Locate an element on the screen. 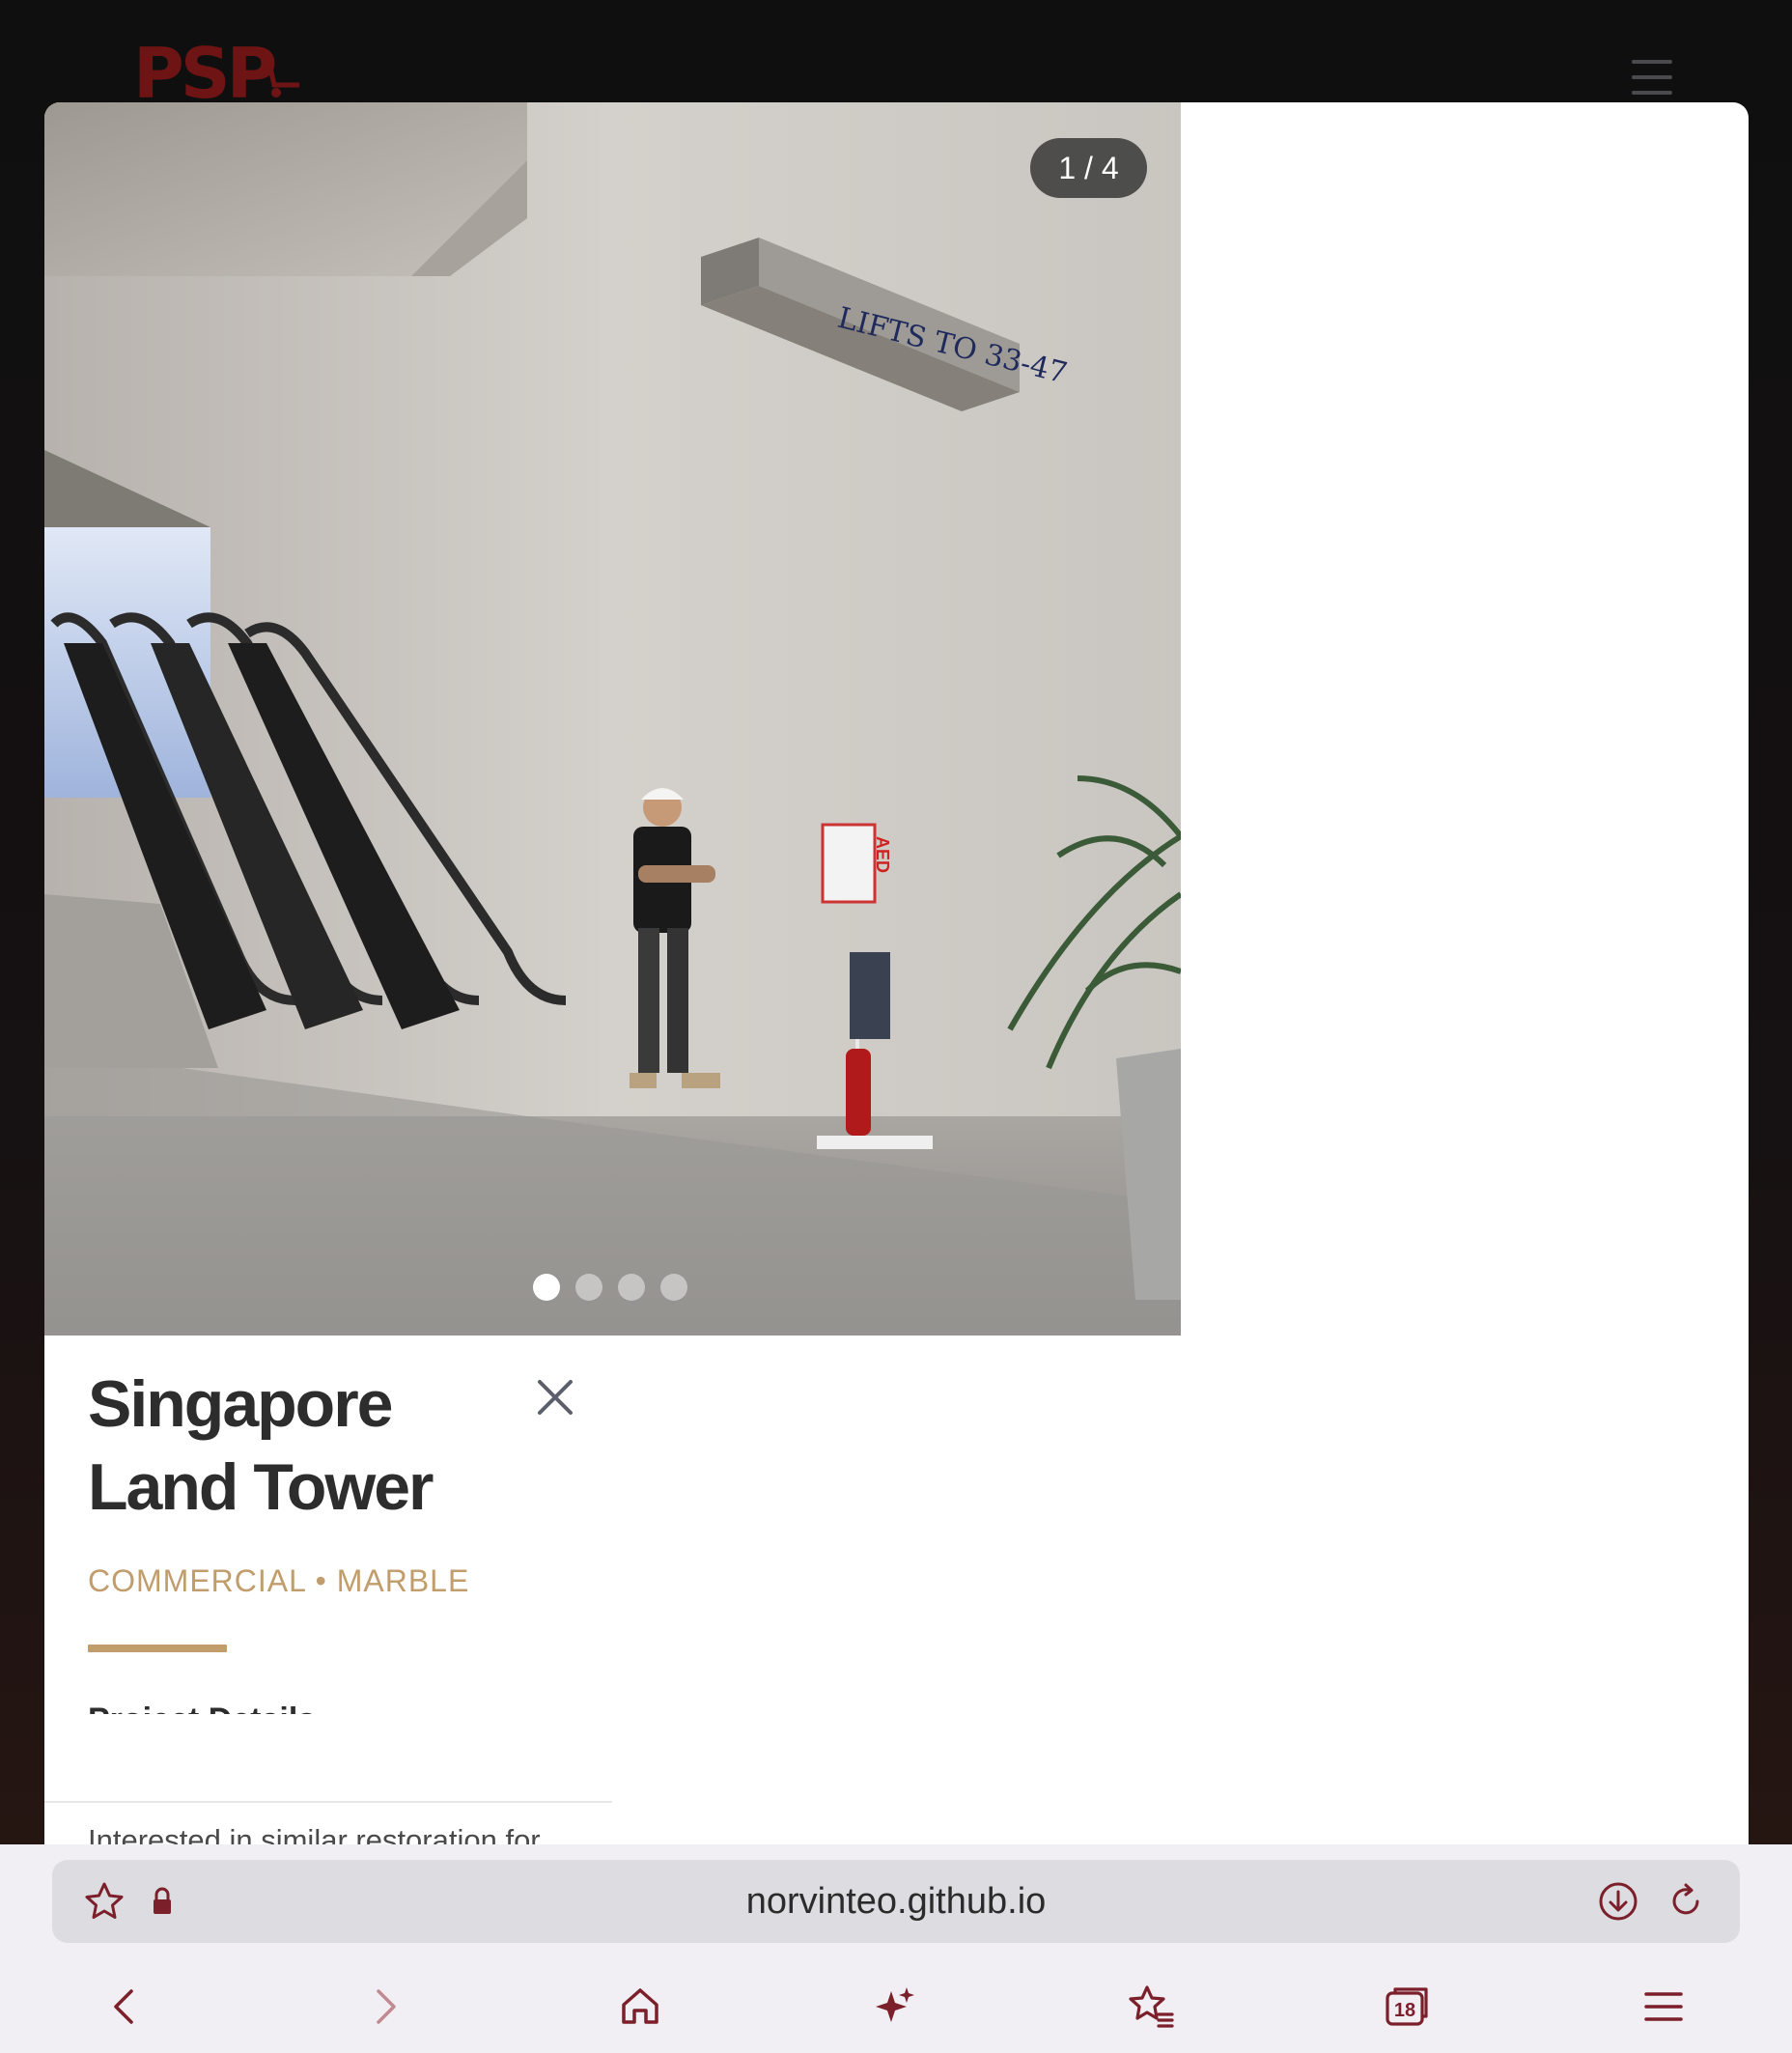 The height and width of the screenshot is (2053, 1792). sparkle-icon is located at coordinates (895, 2007).